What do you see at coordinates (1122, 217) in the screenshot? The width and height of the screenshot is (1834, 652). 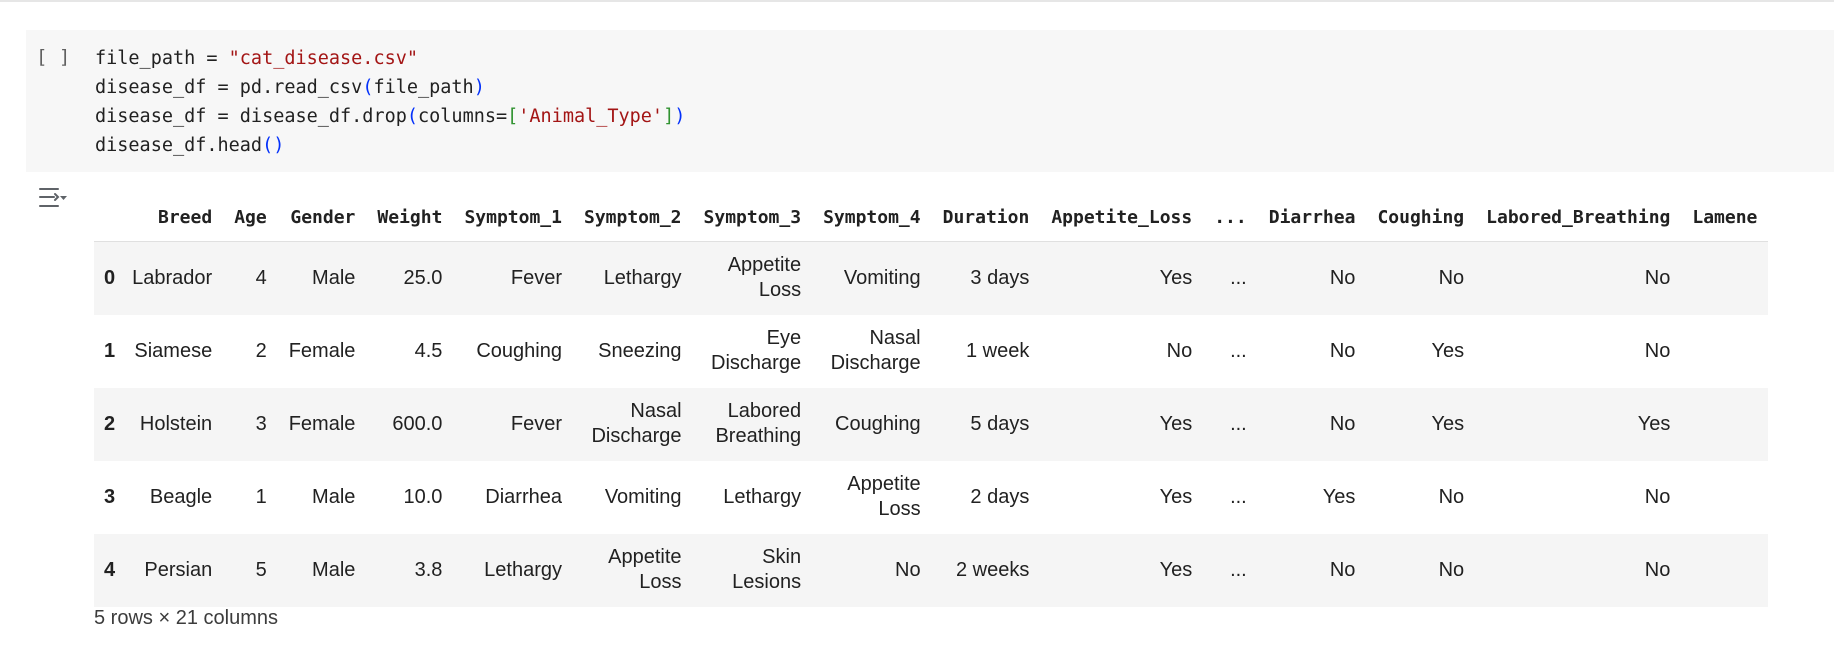 I see `column-header: Appetite_Loss` at bounding box center [1122, 217].